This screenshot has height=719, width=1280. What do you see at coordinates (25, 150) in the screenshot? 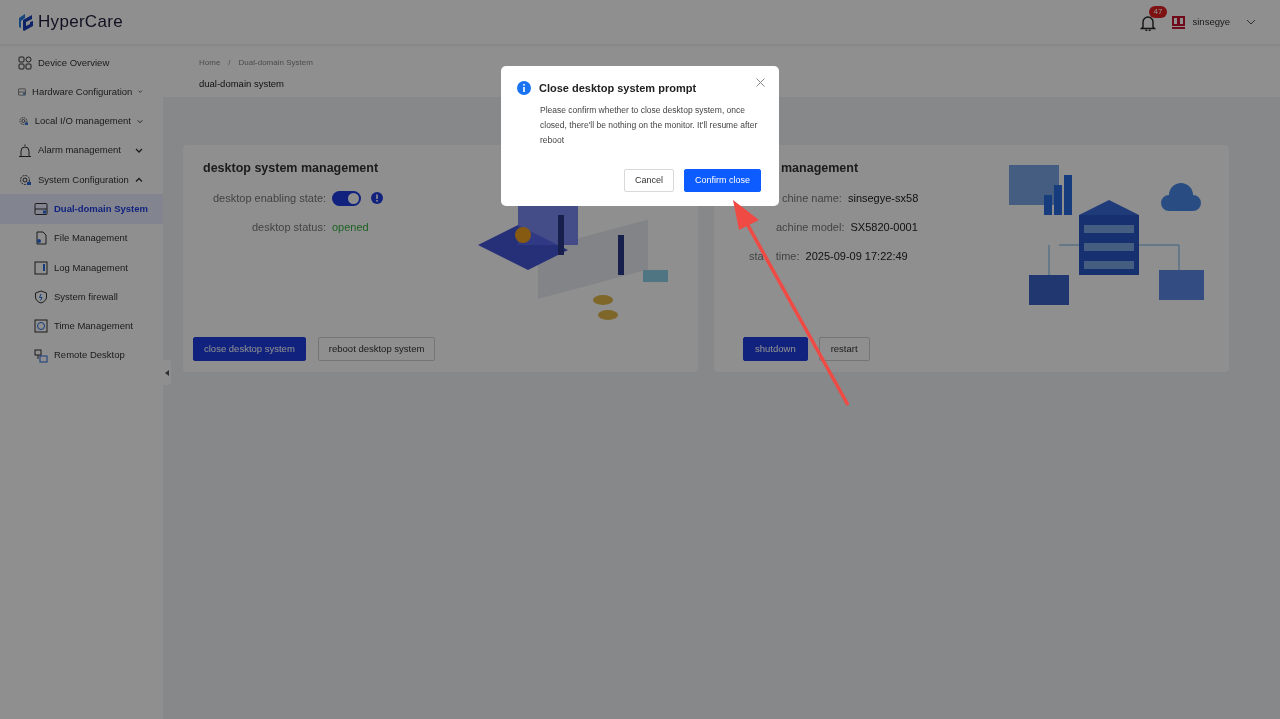
I see `siren-icon` at bounding box center [25, 150].